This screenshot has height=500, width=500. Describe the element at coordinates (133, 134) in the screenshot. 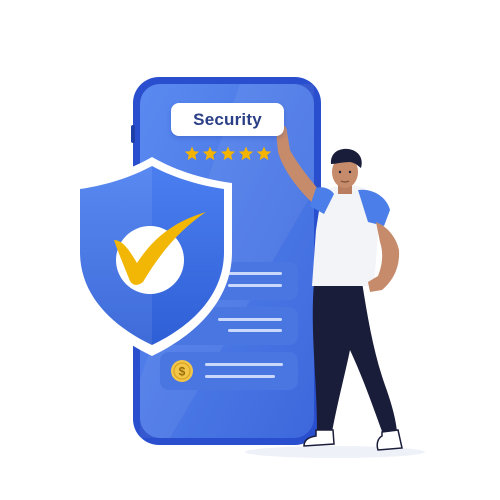

I see `phone-side-button` at that location.